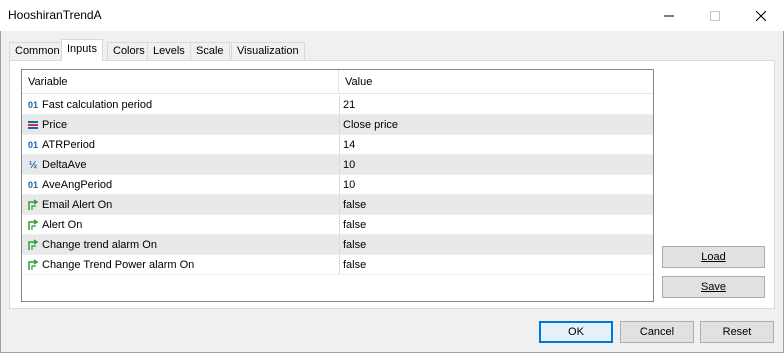  What do you see at coordinates (337, 125) in the screenshot?
I see `table-row: Price Close price` at bounding box center [337, 125].